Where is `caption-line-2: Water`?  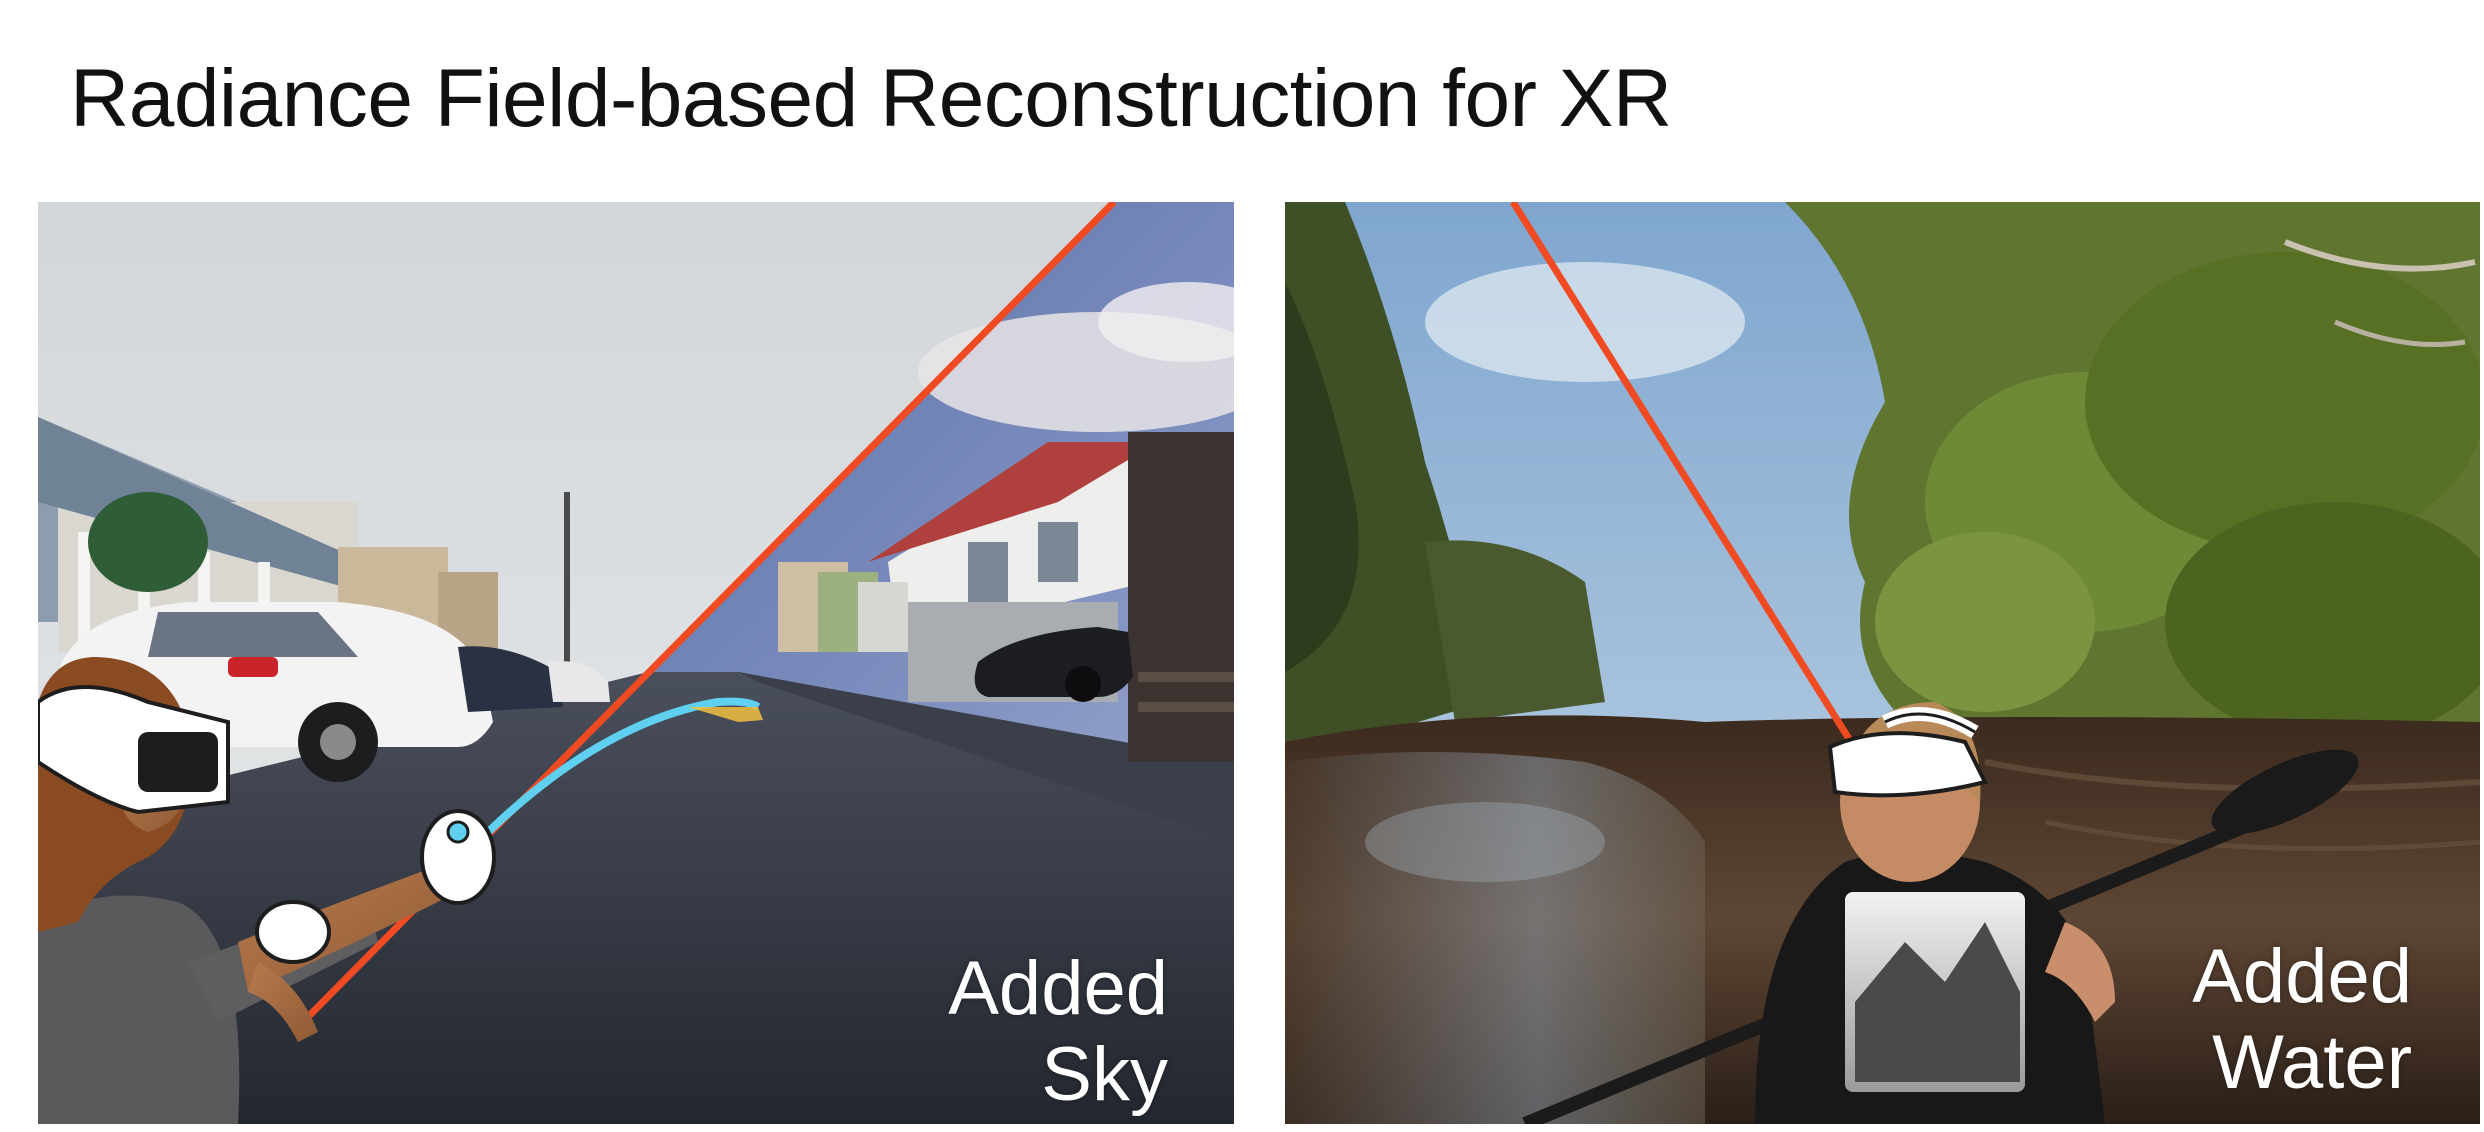 caption-line-2: Water is located at coordinates (2312, 1062).